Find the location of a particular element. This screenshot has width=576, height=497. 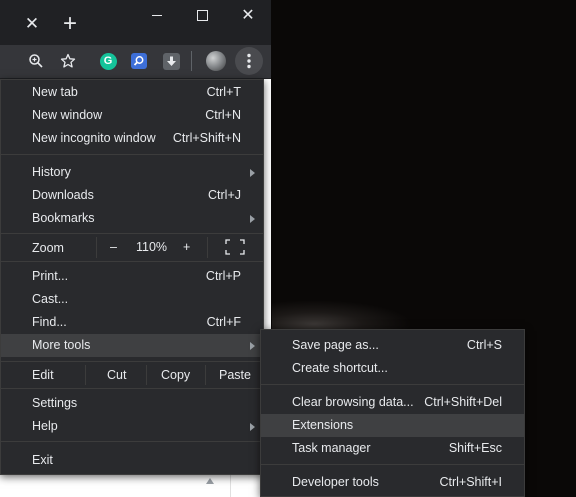

menu-item-label: Developer tools is located at coordinates (335, 482).